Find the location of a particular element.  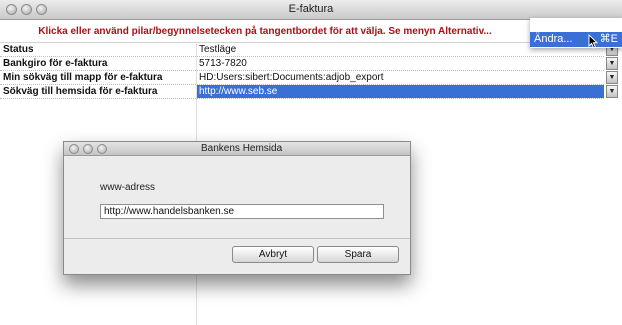

dialog-title: Bankens Hemsida is located at coordinates (242, 148).